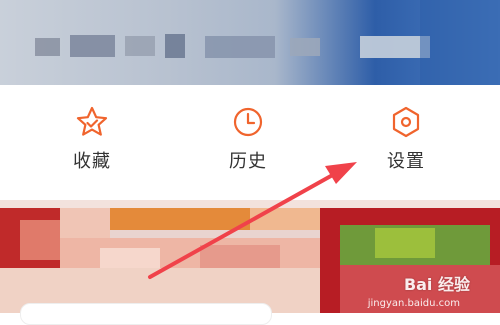 This screenshot has height=325, width=500. I want to click on nav-item-favorites: 收藏, so click(92, 140).